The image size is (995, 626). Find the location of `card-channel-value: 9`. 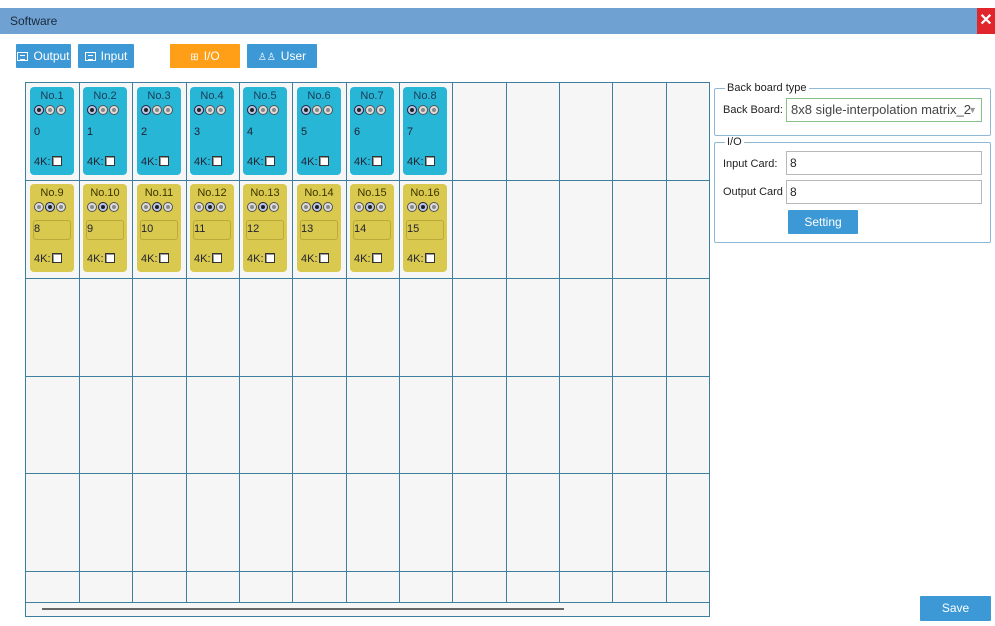

card-channel-value: 9 is located at coordinates (90, 229).